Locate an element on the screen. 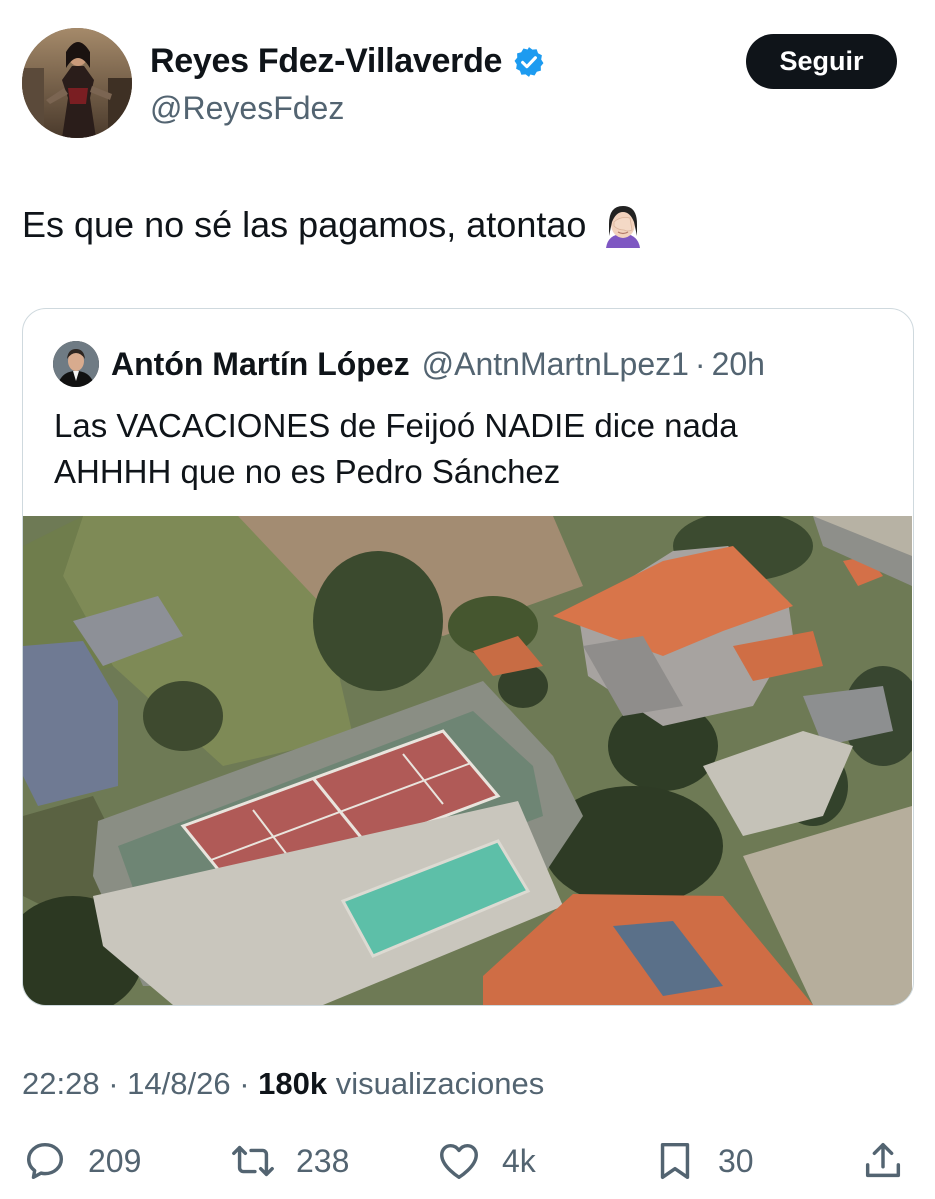 This screenshot has height=1199, width=935. bookmark-button: 30 is located at coordinates (703, 1161).